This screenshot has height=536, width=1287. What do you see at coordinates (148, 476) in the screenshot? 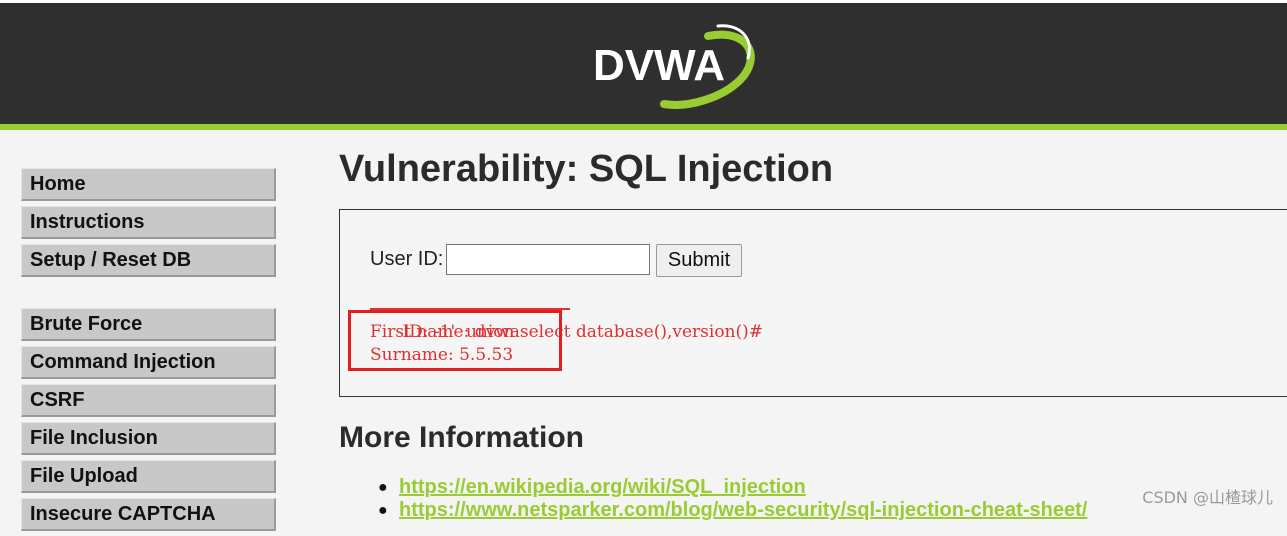
I see `menu-item-file-upload: File Upload` at bounding box center [148, 476].